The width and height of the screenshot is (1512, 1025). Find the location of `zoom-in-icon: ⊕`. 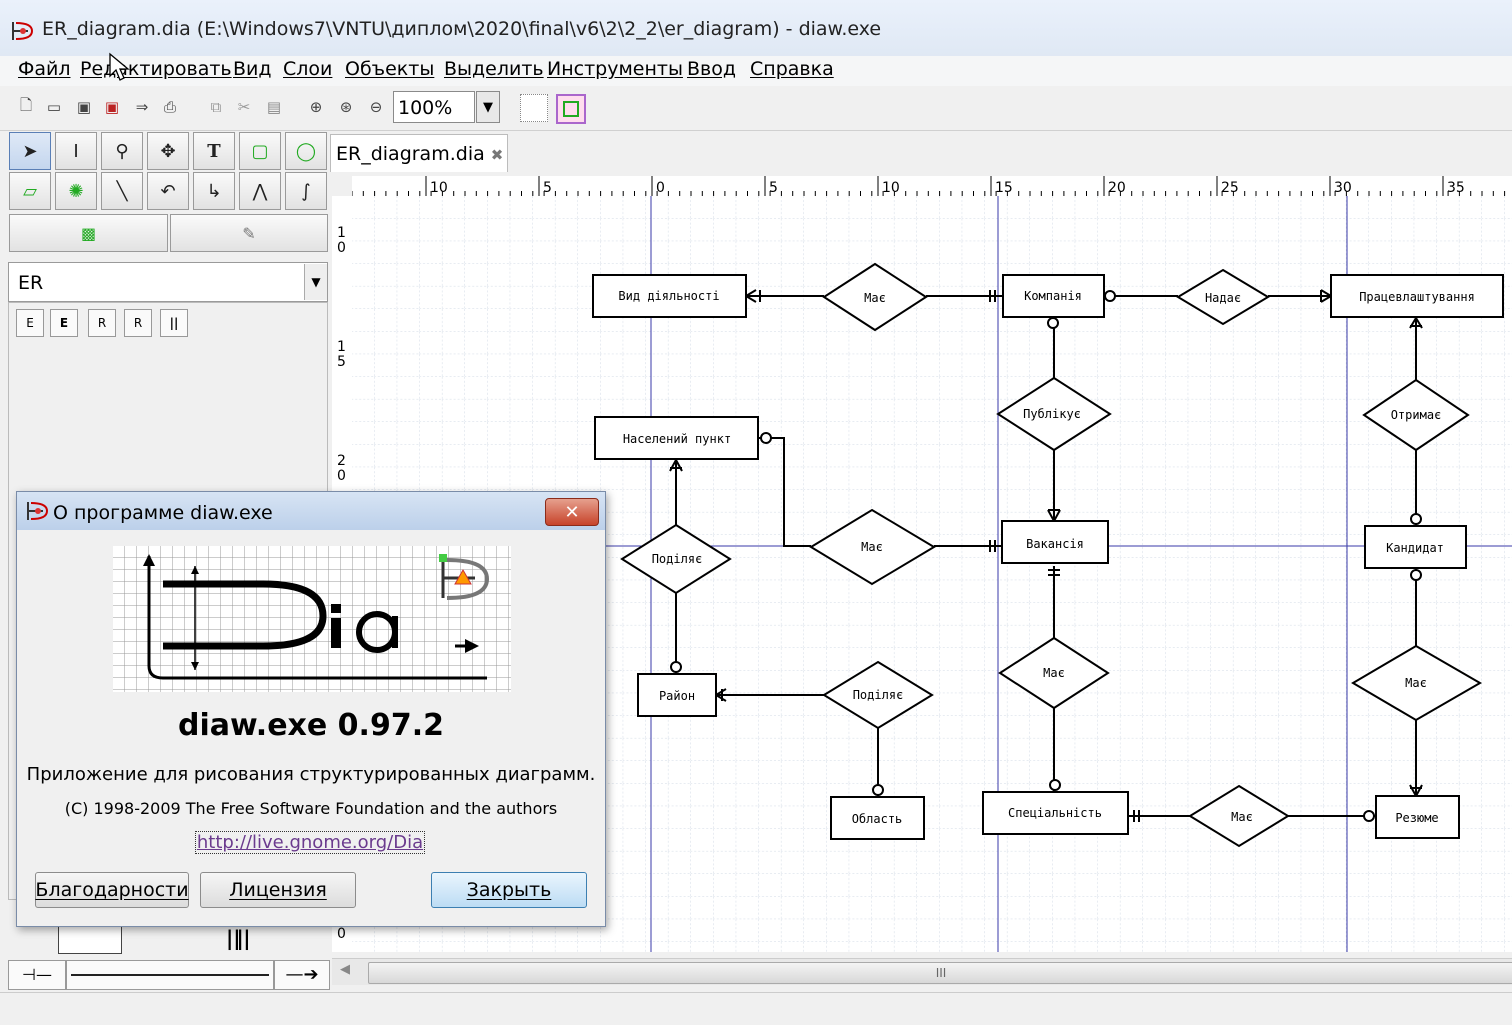

zoom-in-icon: ⊕ is located at coordinates (316, 107).